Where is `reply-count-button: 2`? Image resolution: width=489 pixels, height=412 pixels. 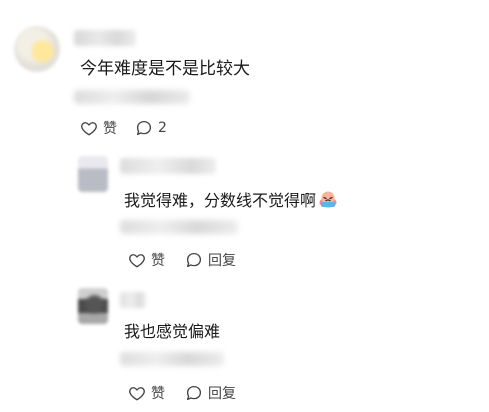 reply-count-button: 2 is located at coordinates (151, 128).